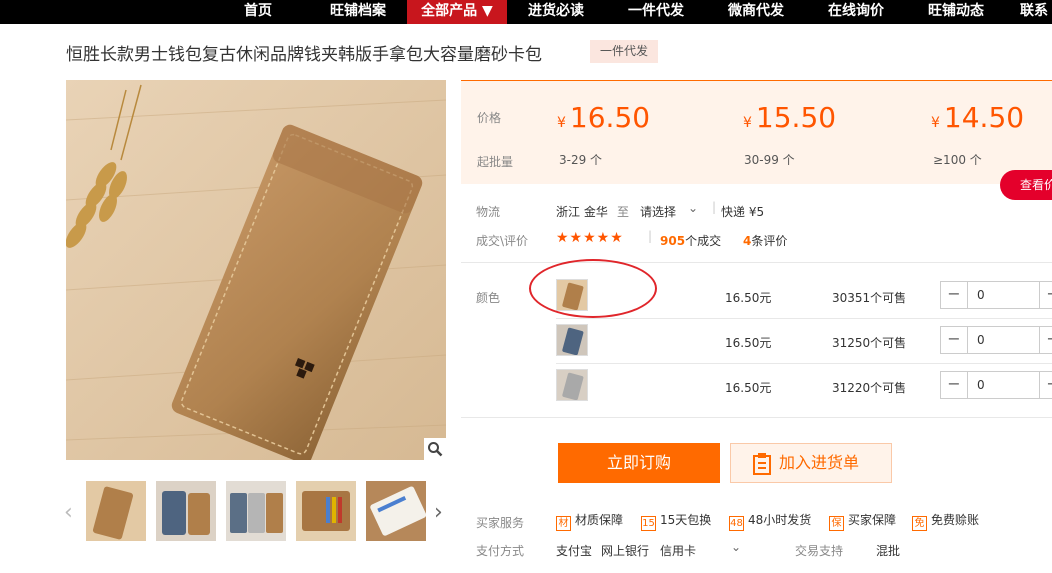  What do you see at coordinates (438, 512) in the screenshot?
I see `thumb-next-icon: ›` at bounding box center [438, 512].